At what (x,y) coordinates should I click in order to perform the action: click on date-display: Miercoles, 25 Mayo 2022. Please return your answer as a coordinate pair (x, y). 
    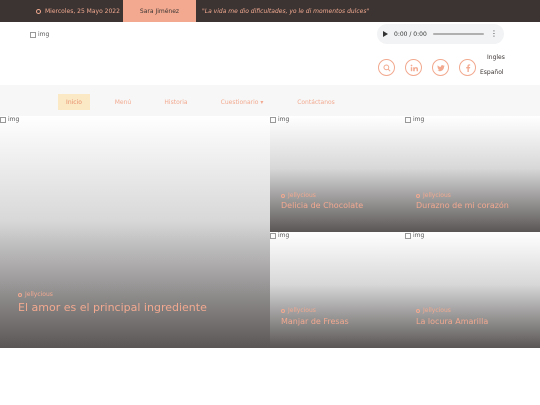
    Looking at the image, I should click on (78, 11).